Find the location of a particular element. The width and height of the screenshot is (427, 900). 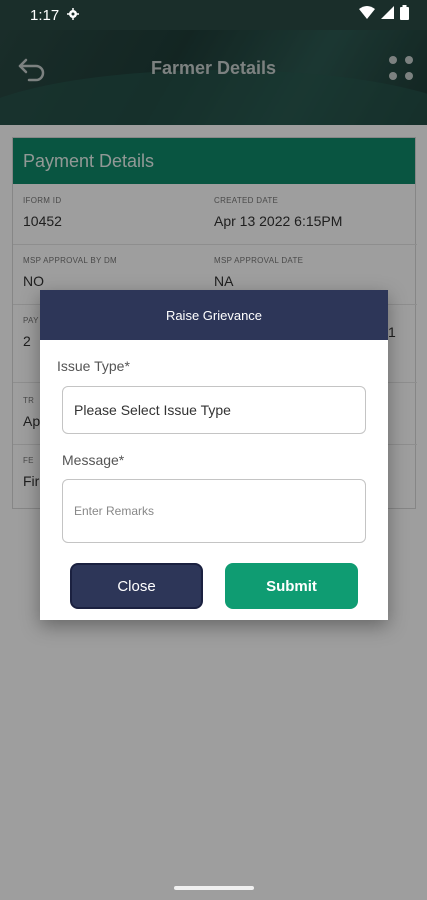

issue-type-value: Please Select Issue Type is located at coordinates (152, 410).